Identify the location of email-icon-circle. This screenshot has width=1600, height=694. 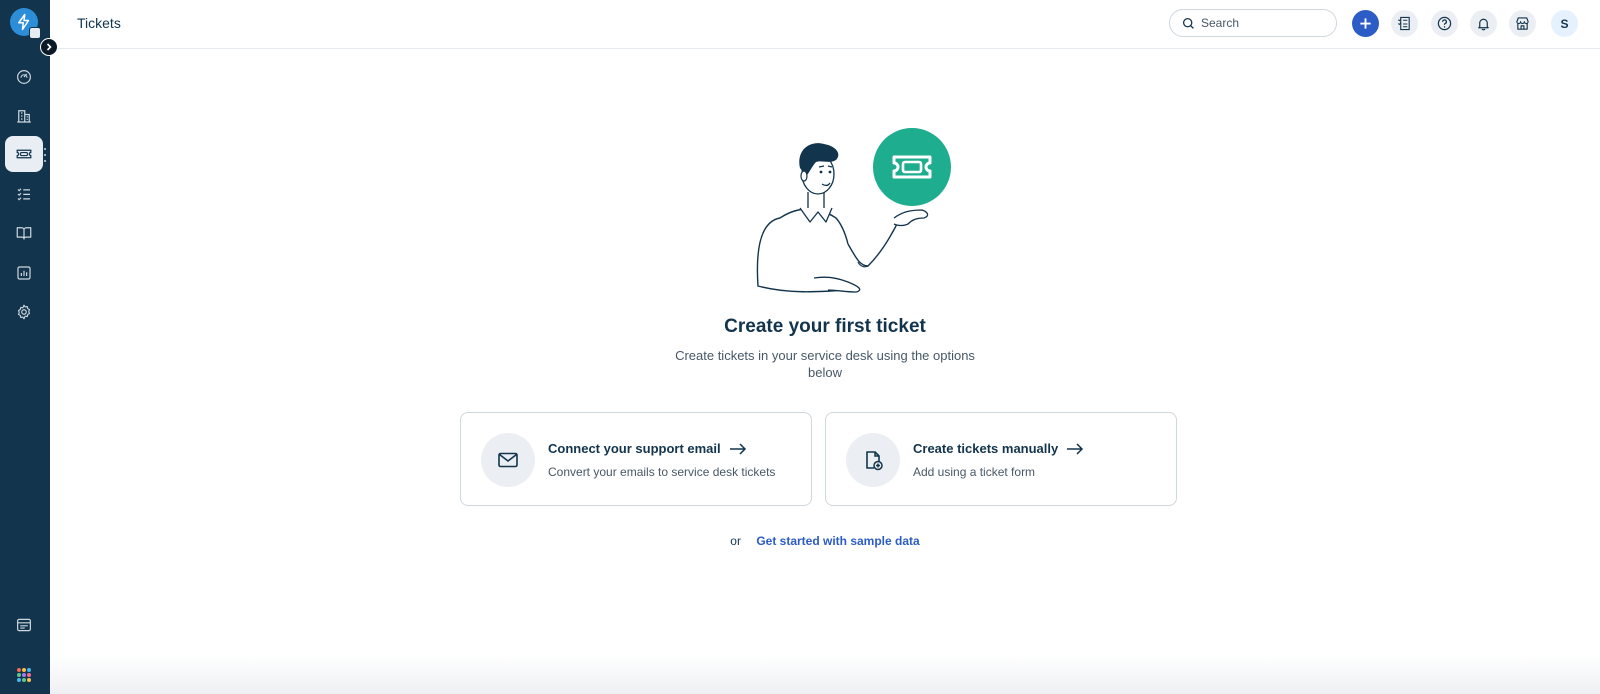
(508, 460).